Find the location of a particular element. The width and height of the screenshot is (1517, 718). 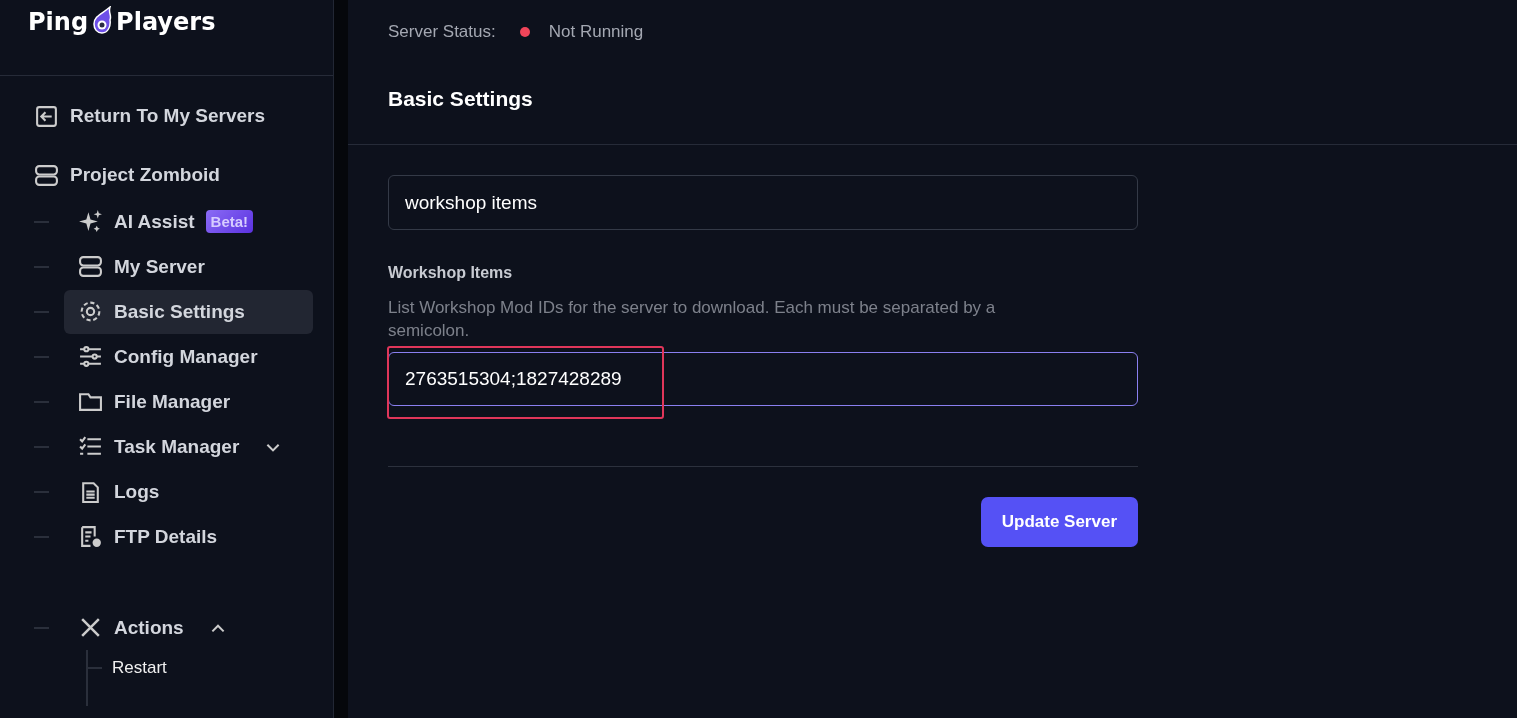

sidebar-item: FTP Details is located at coordinates (188, 536).